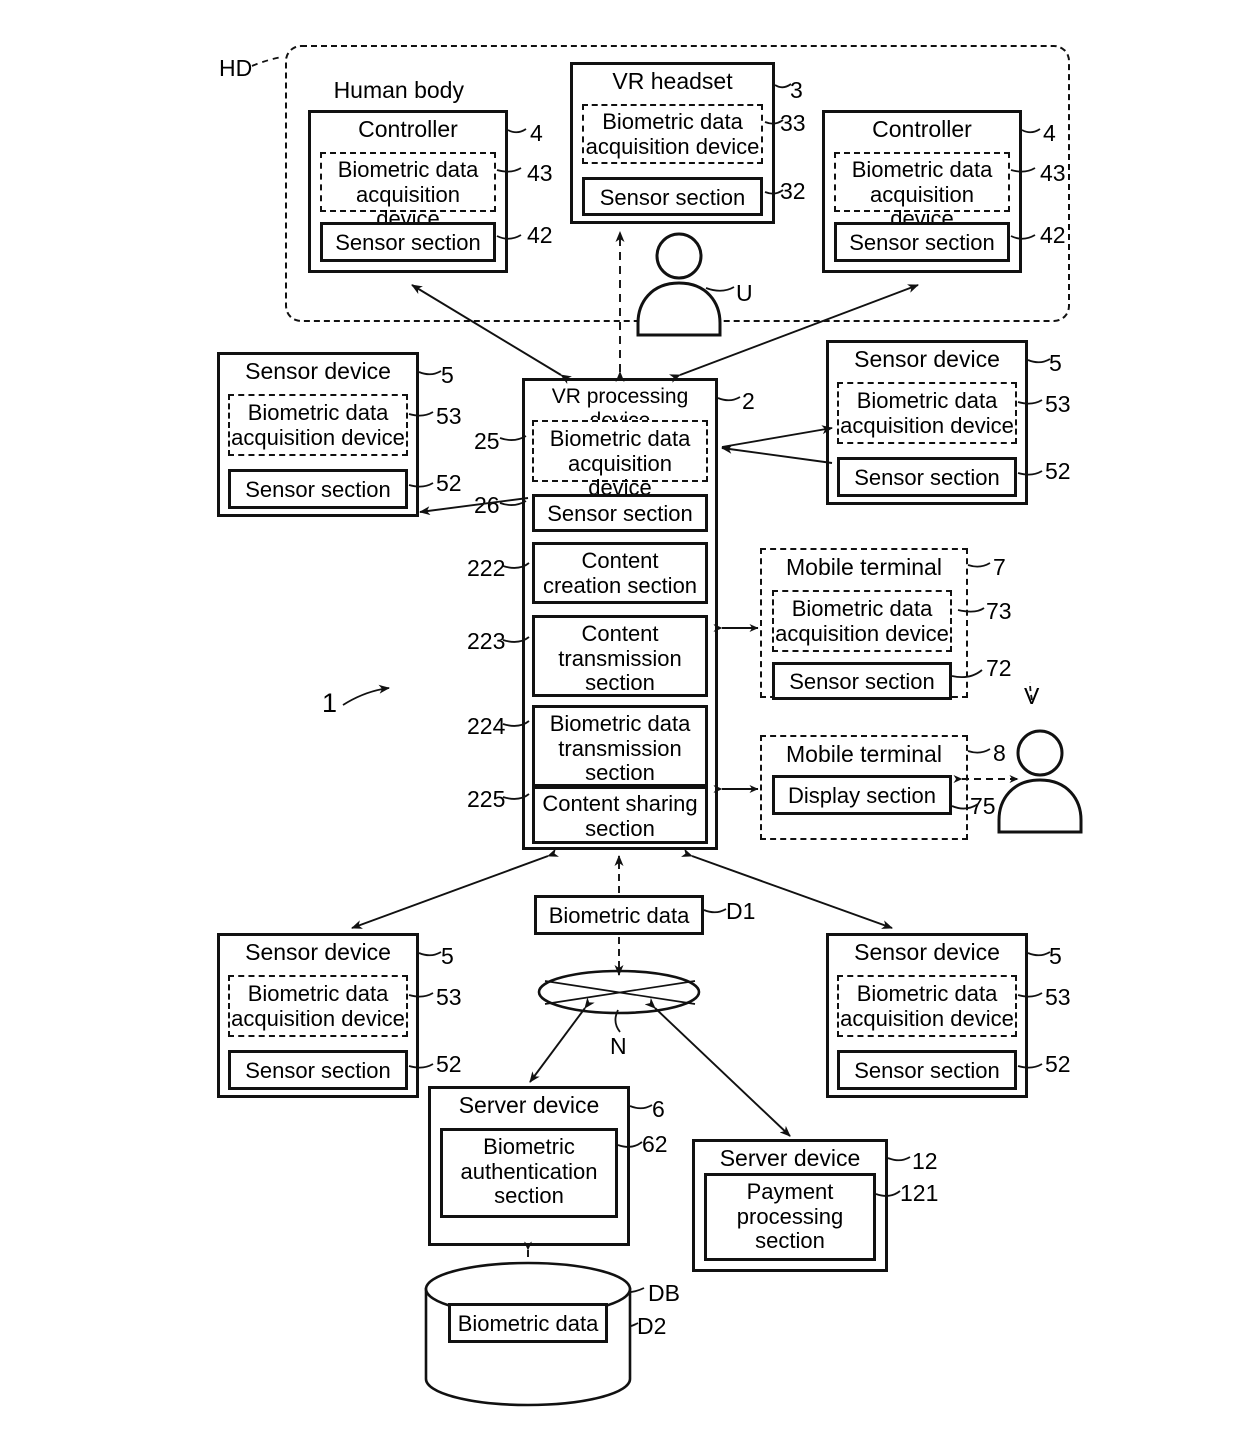  I want to click on vpd-cs-line2: section, so click(620, 828).